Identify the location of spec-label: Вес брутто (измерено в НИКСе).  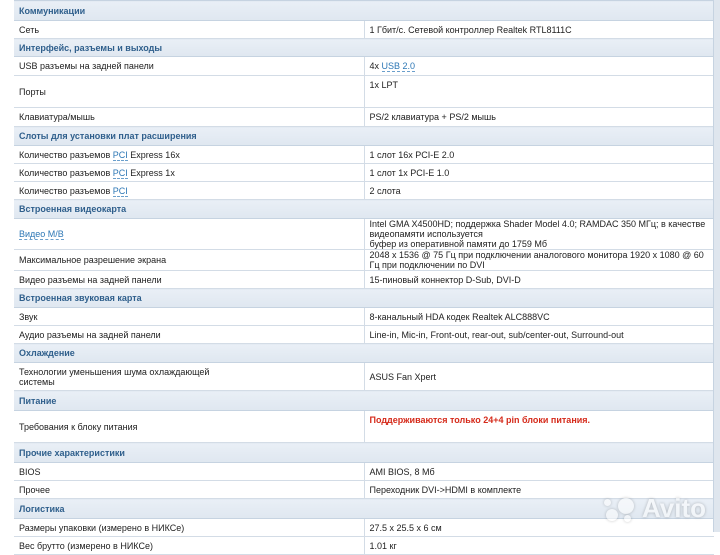
(189, 545).